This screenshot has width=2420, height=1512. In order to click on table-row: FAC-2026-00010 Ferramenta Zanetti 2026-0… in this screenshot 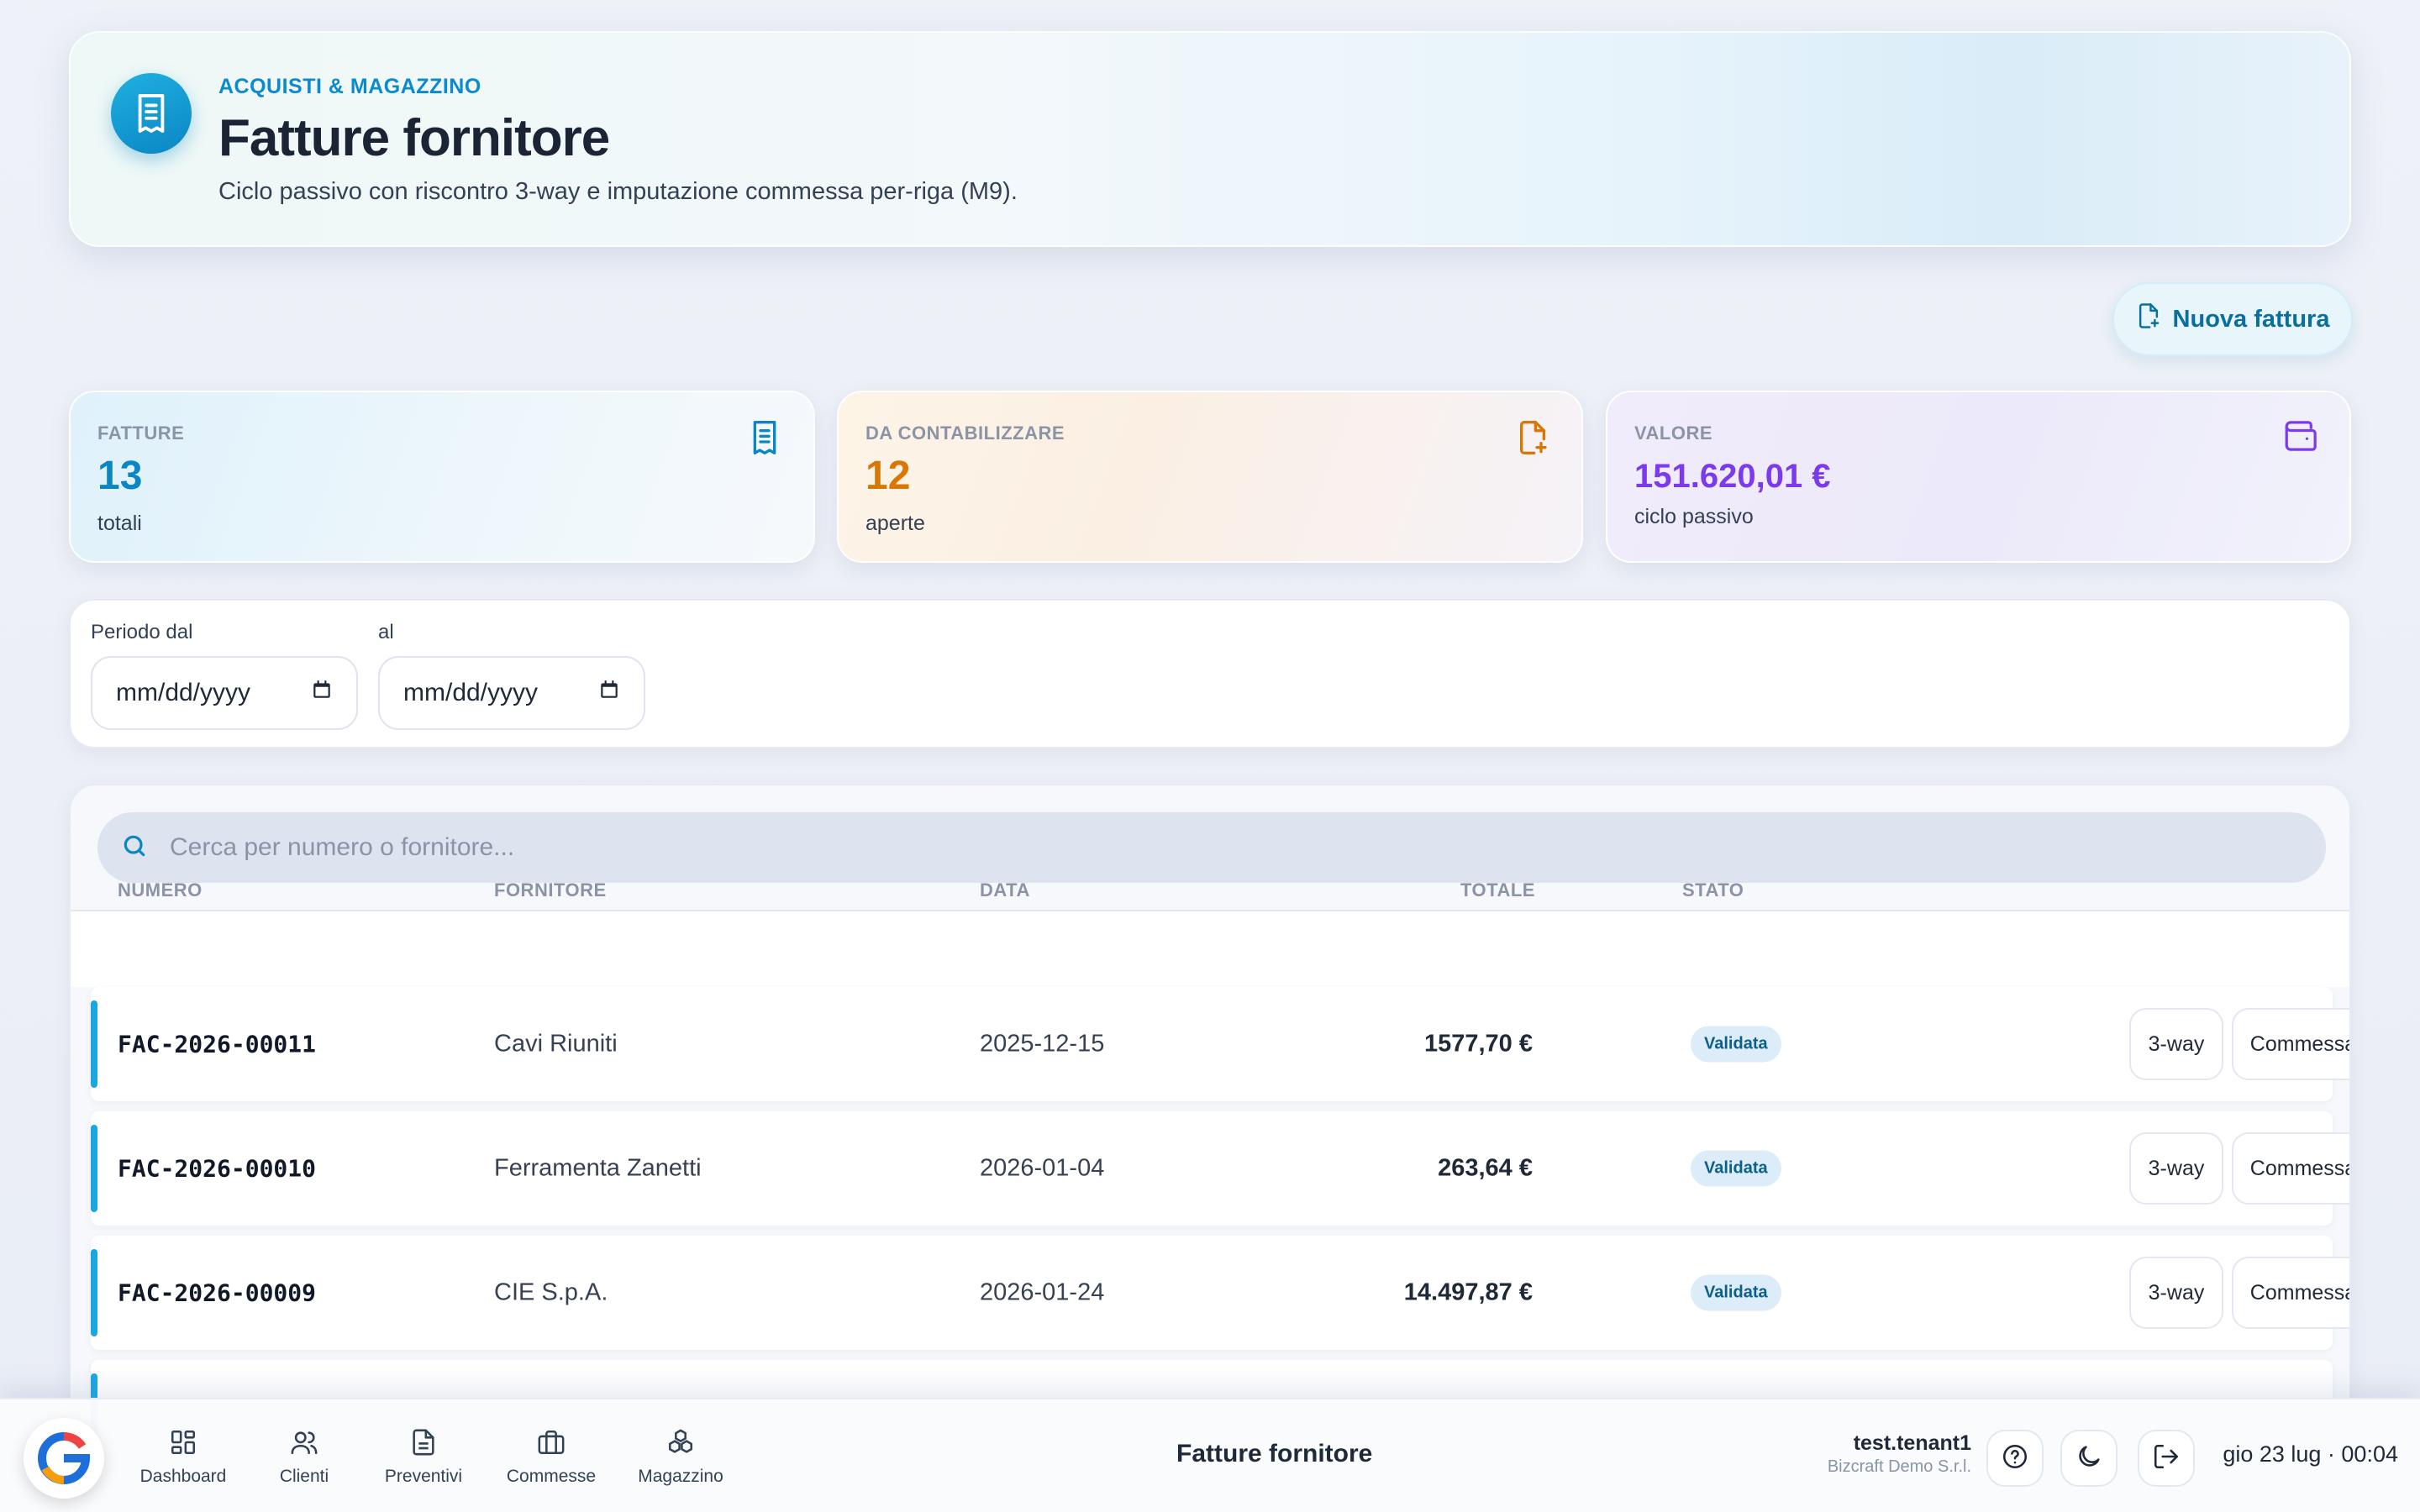, I will do `click(1220, 1168)`.